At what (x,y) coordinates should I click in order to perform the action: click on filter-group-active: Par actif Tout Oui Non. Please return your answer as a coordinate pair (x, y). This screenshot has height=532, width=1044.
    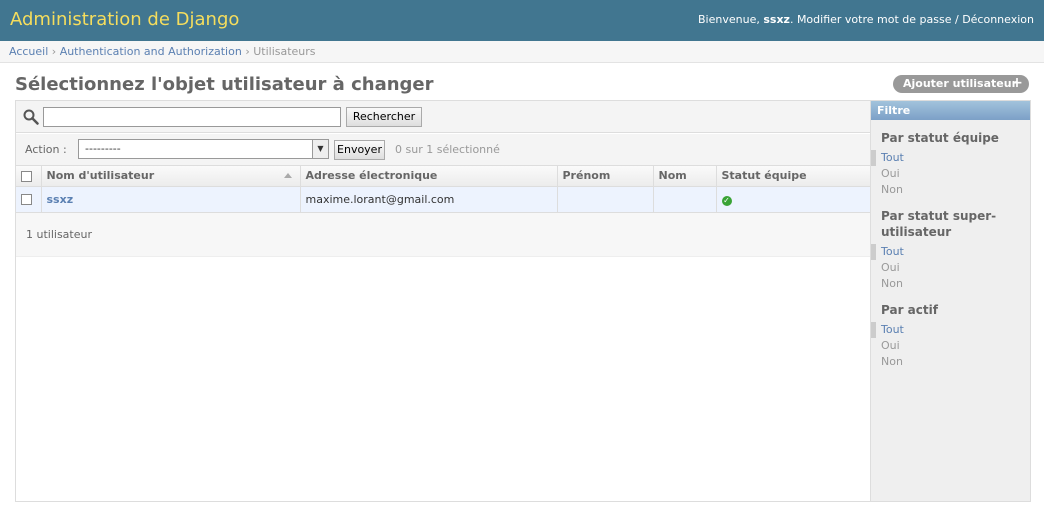
    Looking at the image, I should click on (950, 331).